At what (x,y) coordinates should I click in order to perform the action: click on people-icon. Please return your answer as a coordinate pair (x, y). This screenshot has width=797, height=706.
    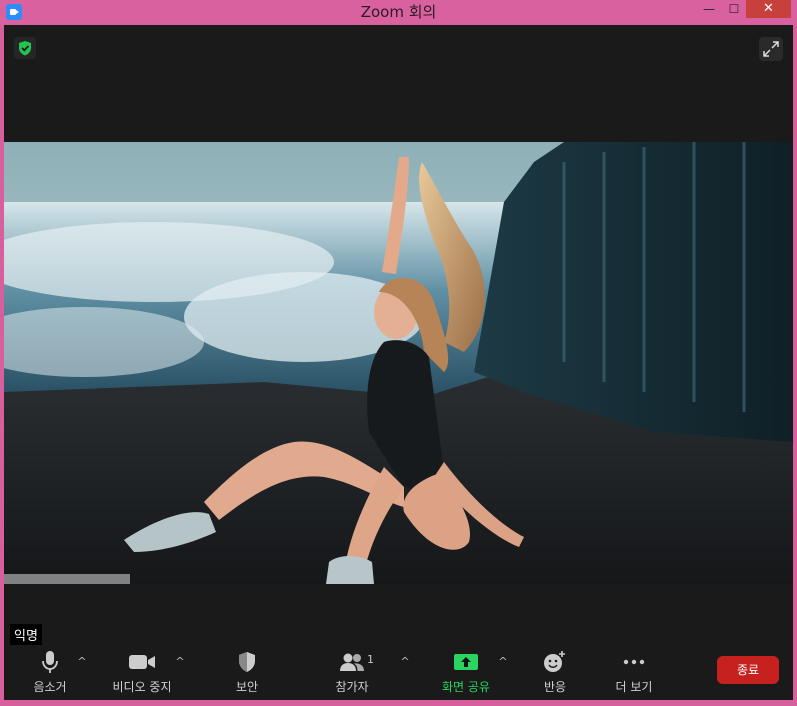
    Looking at the image, I should click on (352, 662).